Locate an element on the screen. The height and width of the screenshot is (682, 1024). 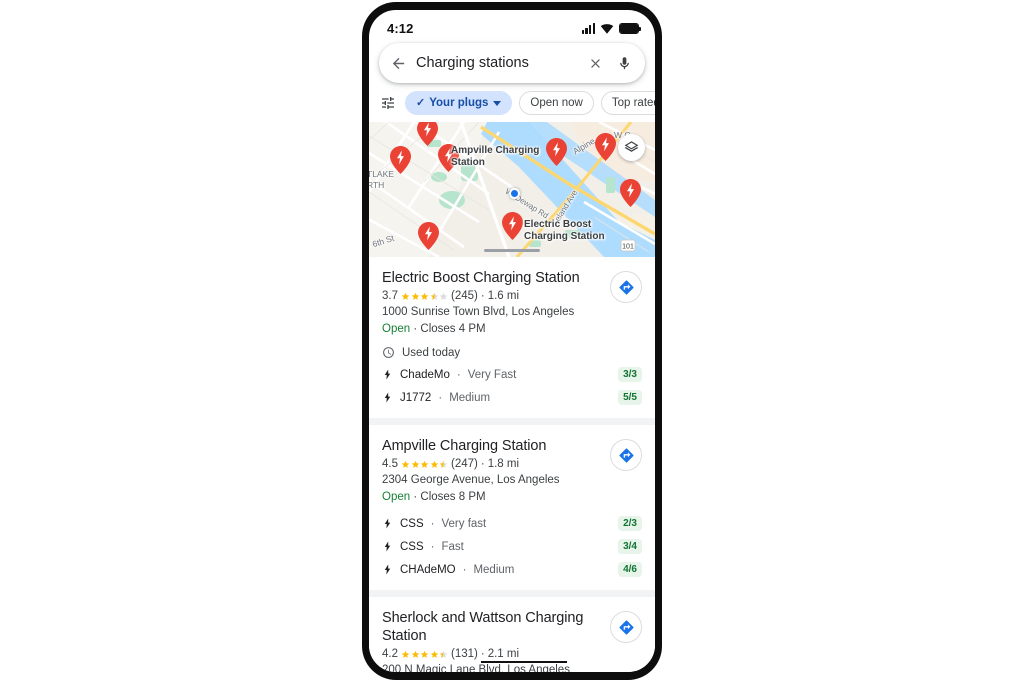
chip-open-now: Open now is located at coordinates (556, 103).